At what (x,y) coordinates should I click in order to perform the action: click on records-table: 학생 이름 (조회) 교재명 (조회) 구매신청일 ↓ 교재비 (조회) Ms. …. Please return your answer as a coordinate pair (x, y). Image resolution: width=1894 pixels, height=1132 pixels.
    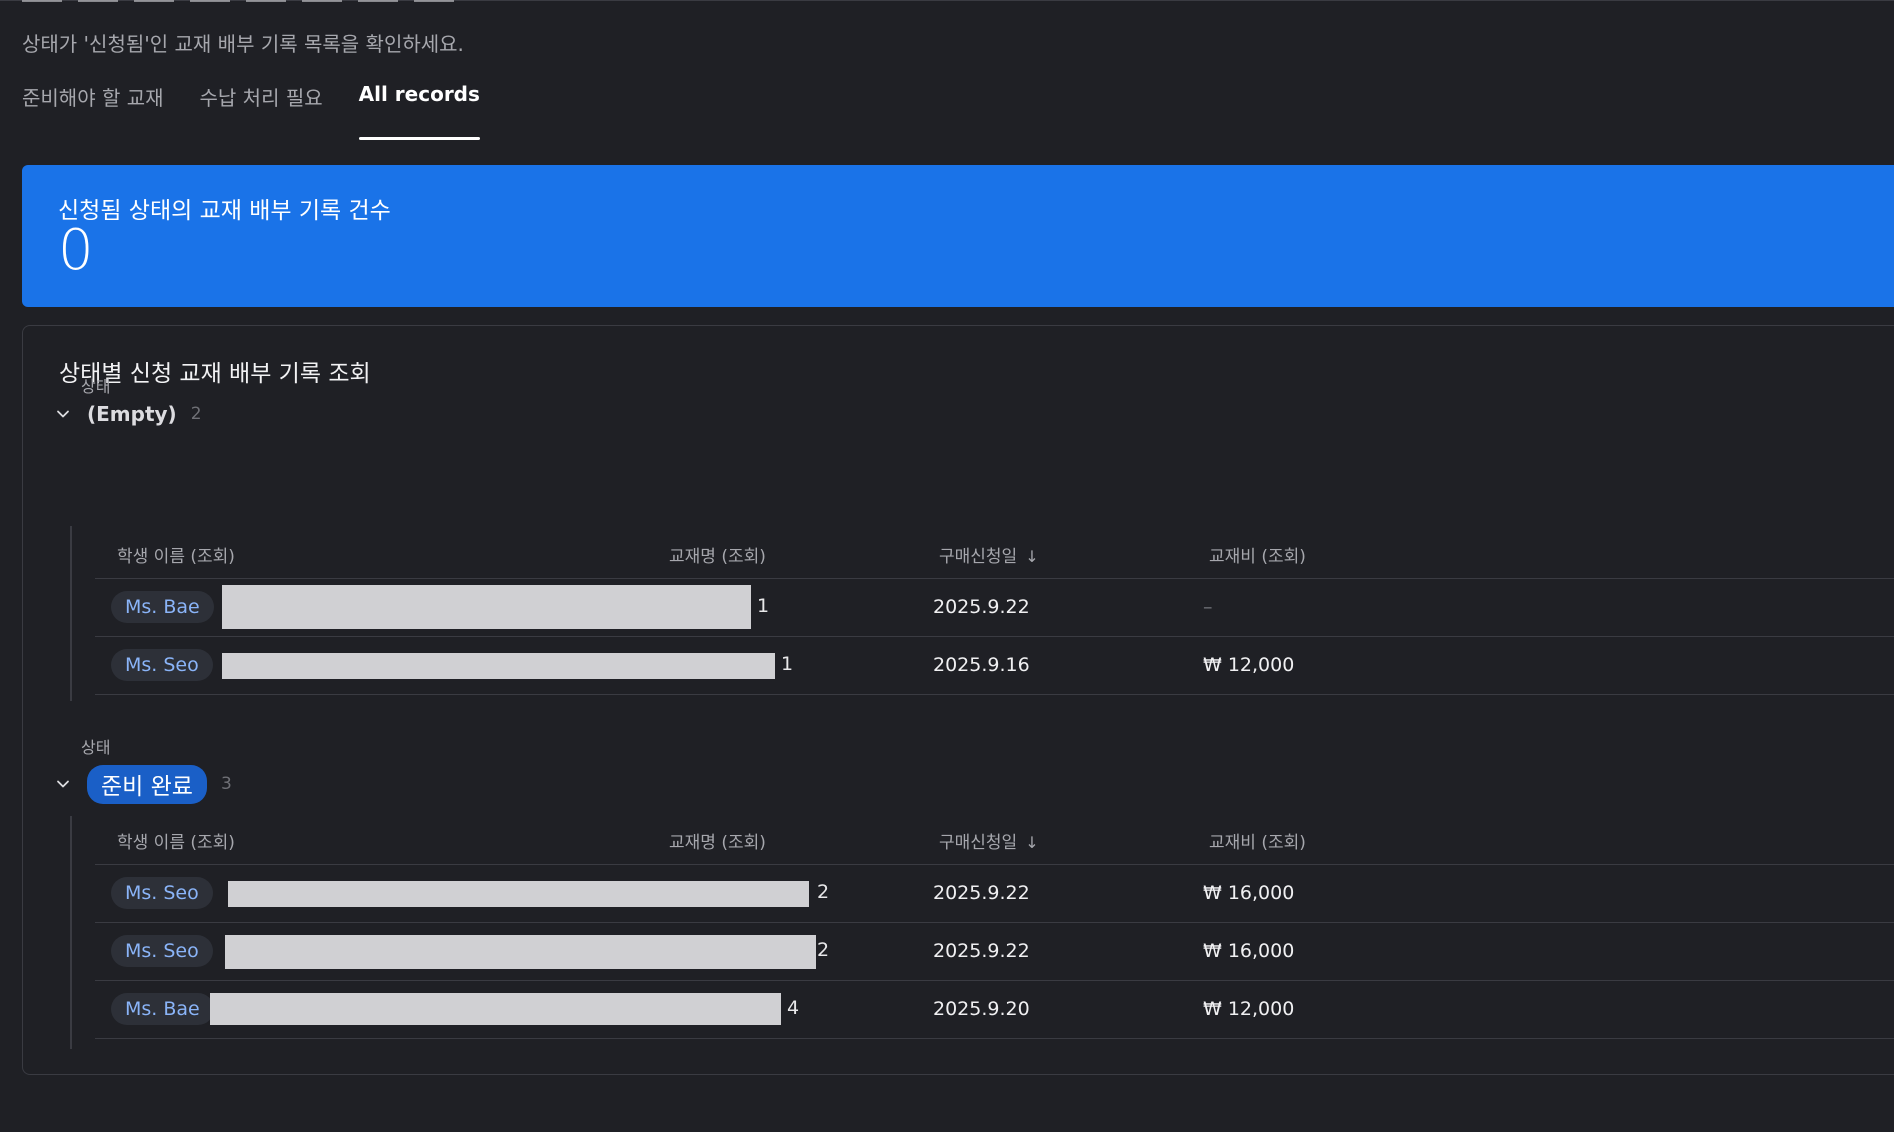
    Looking at the image, I should click on (994, 610).